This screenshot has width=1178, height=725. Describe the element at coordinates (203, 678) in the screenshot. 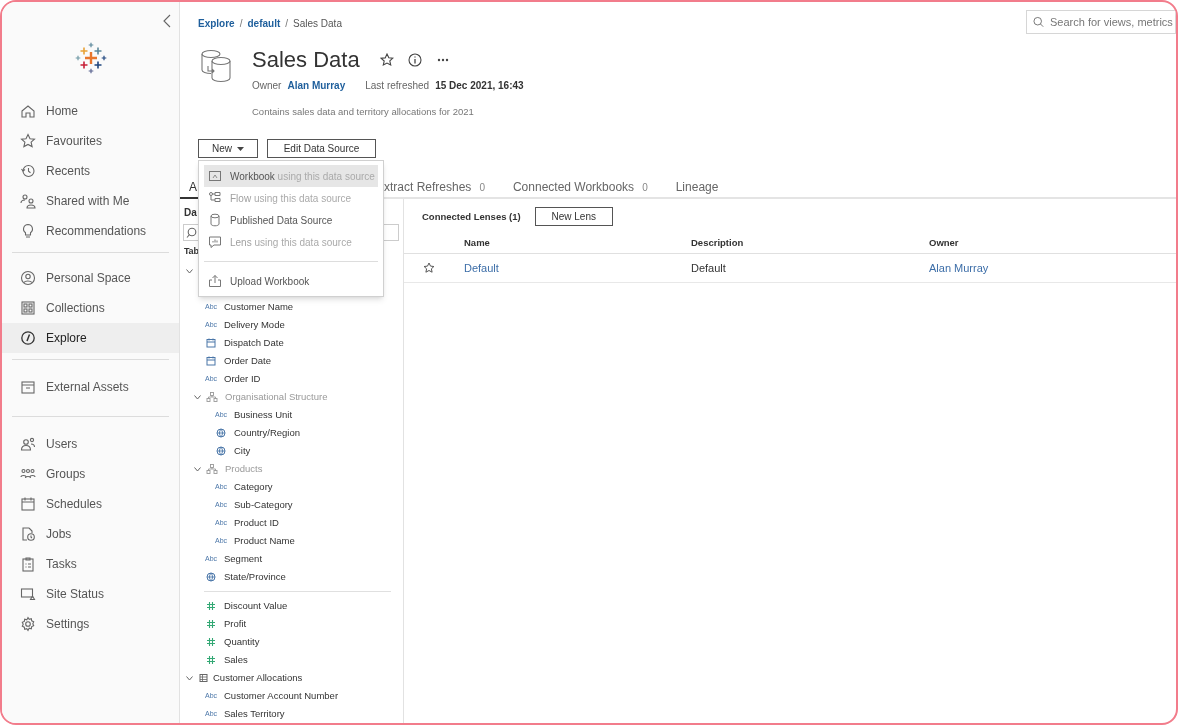

I see `table-icon` at that location.